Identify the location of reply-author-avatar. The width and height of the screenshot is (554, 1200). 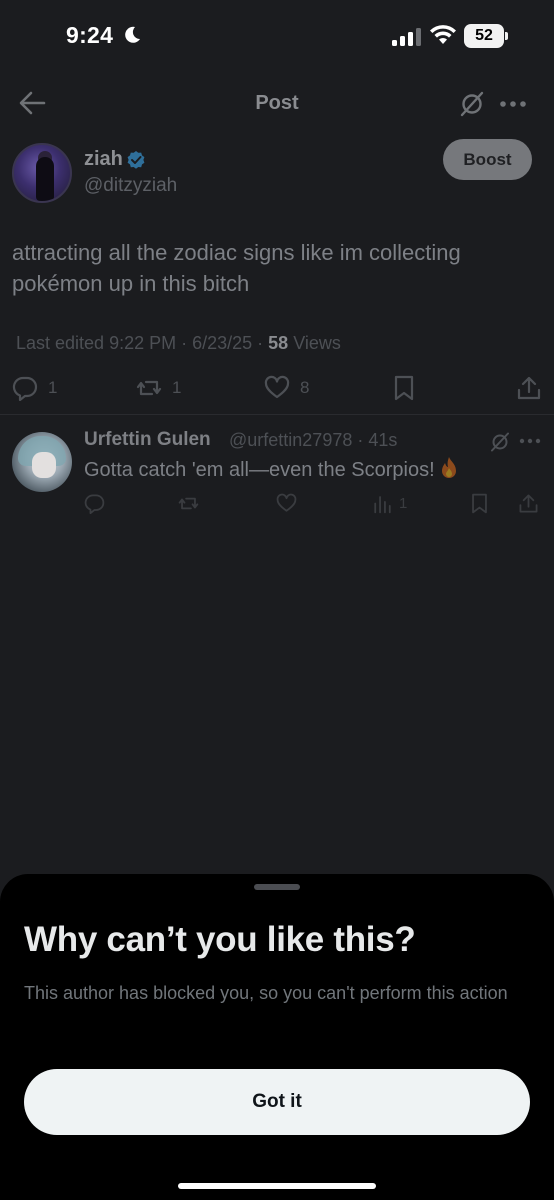
(42, 462).